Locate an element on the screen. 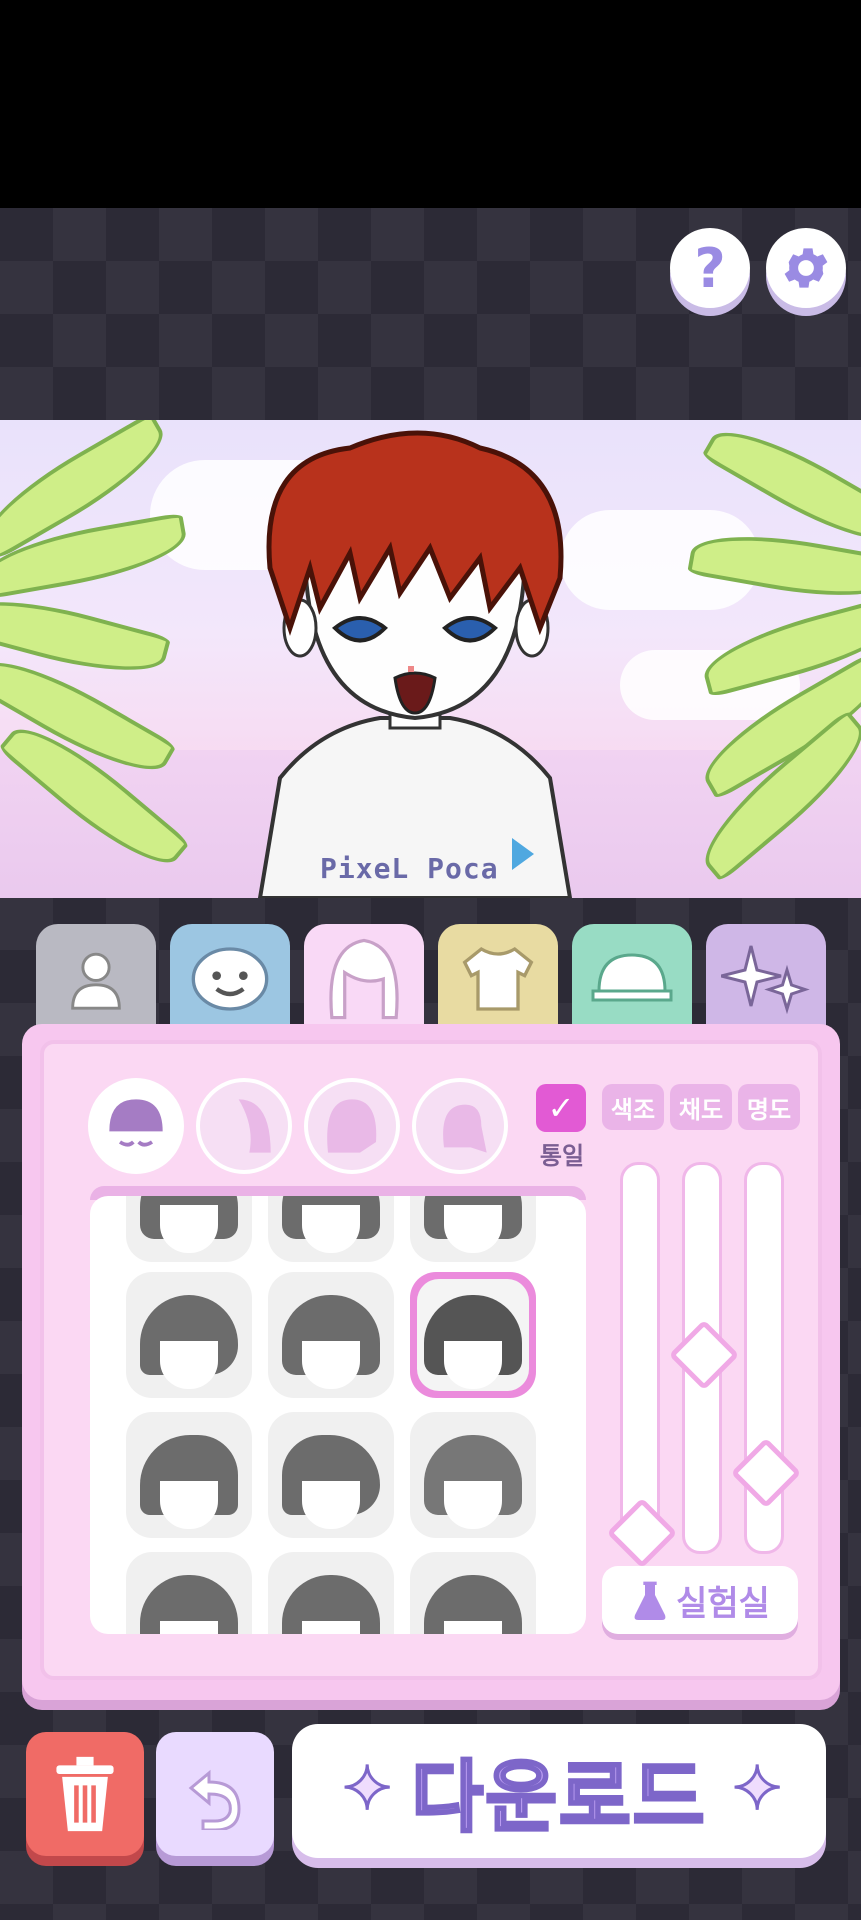 This screenshot has width=861, height=1920. category-back-hair is located at coordinates (244, 1126).